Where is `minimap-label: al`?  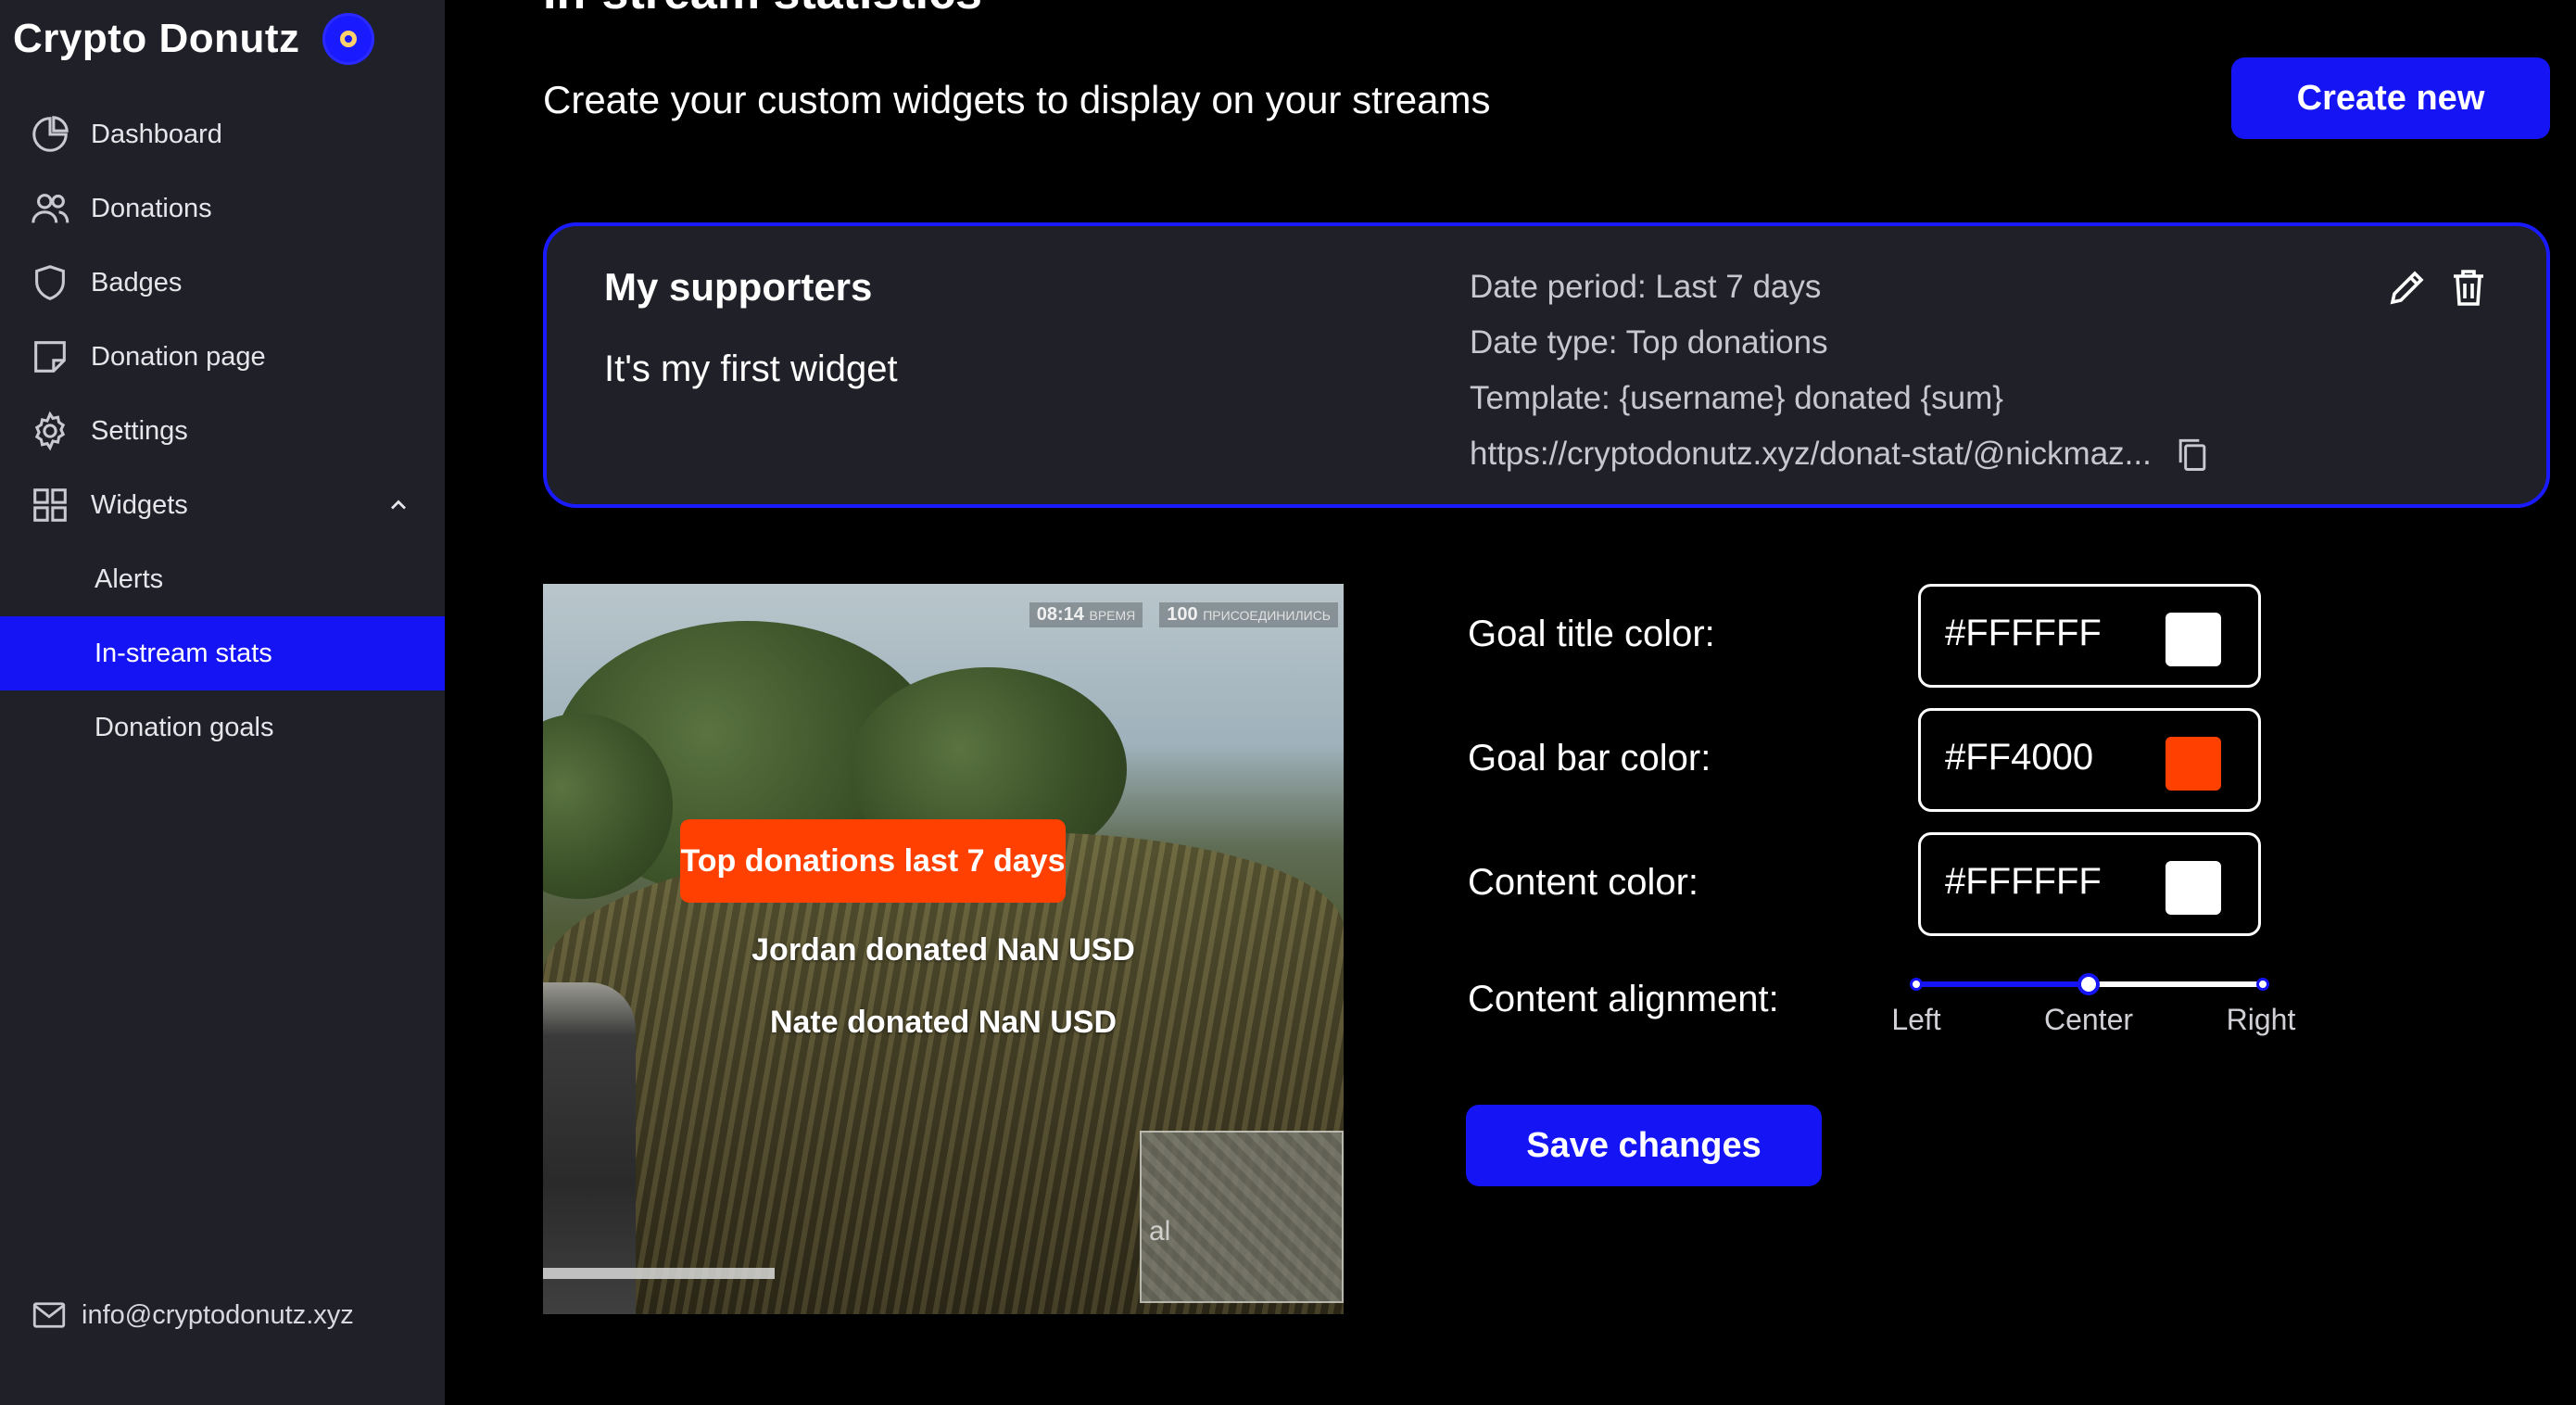
minimap-label: al is located at coordinates (1160, 1231).